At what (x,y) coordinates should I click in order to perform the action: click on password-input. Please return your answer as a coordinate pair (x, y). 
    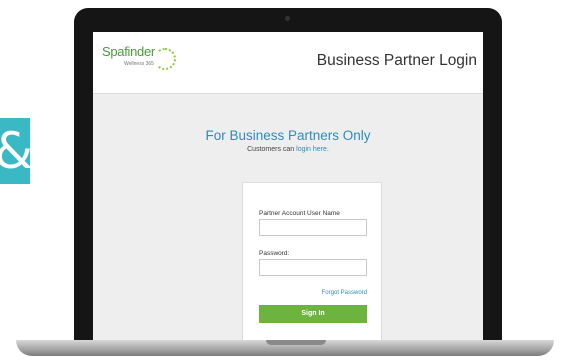
    Looking at the image, I should click on (313, 267).